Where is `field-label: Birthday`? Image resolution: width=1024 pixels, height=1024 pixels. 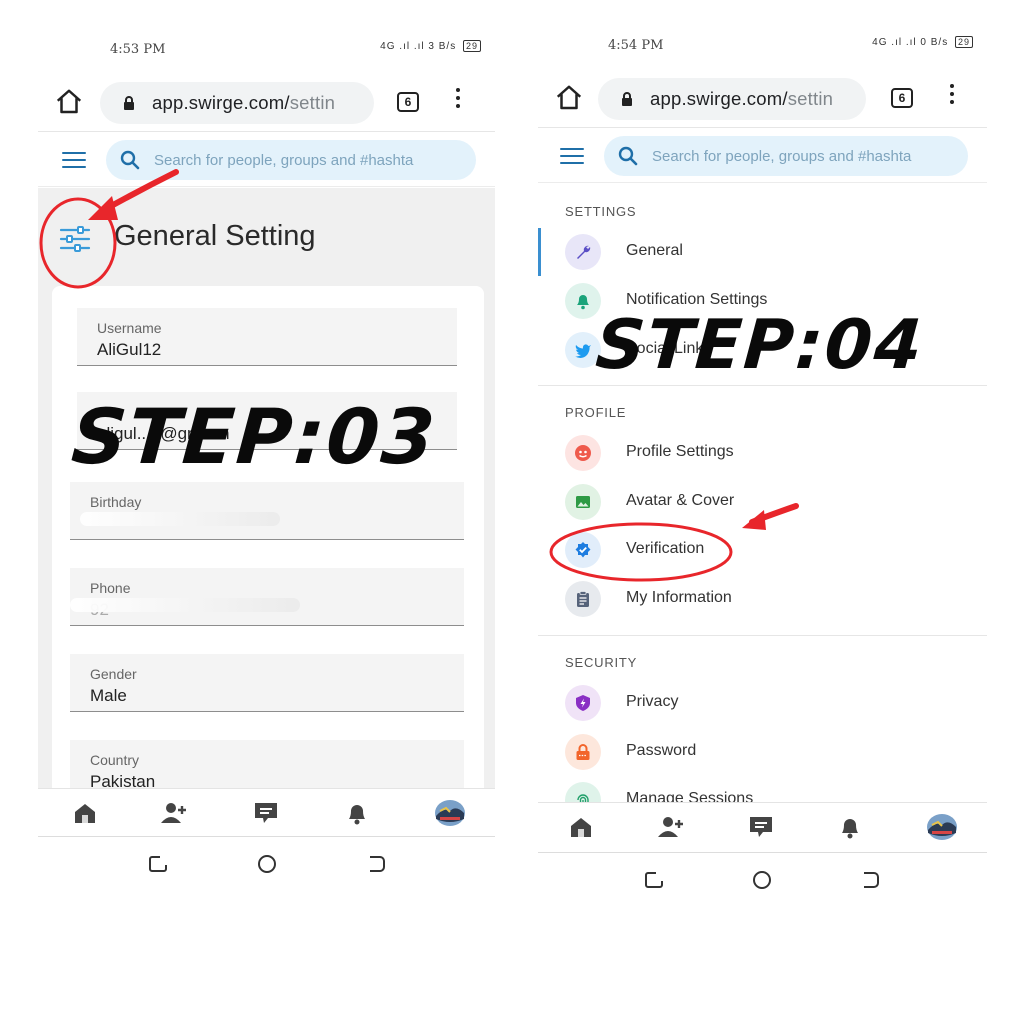 field-label: Birthday is located at coordinates (116, 502).